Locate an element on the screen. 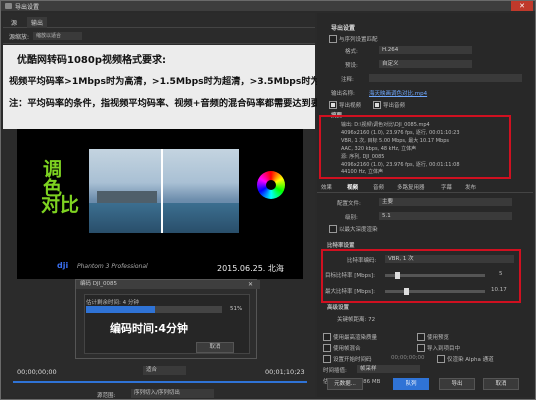  tab-captions: 字幕 is located at coordinates (446, 187).